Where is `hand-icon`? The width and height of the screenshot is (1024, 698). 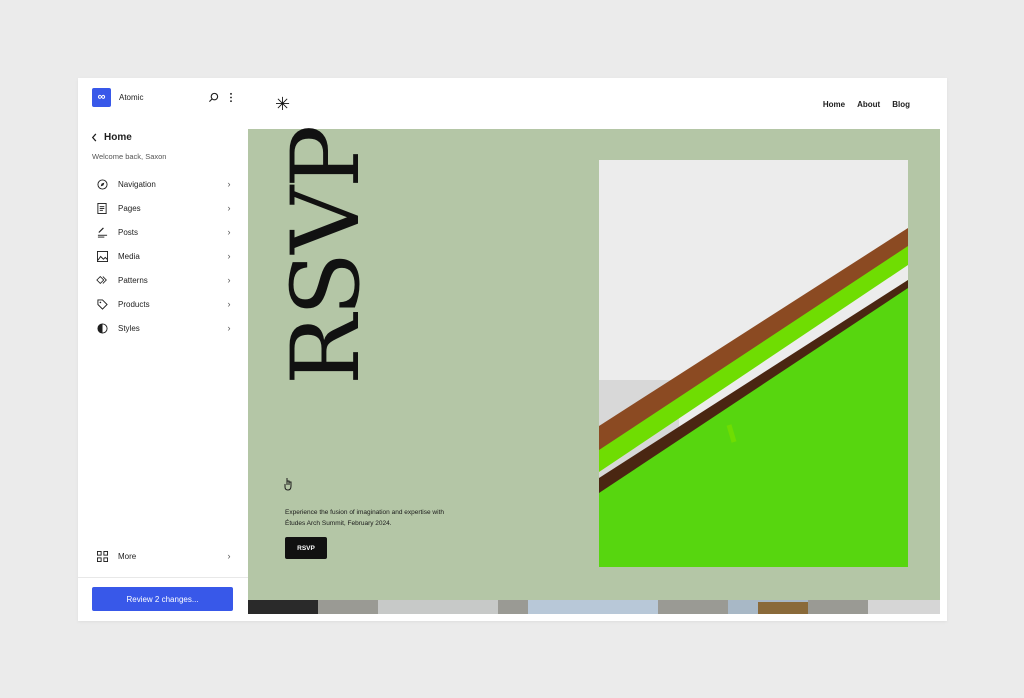
hand-icon is located at coordinates (289, 486).